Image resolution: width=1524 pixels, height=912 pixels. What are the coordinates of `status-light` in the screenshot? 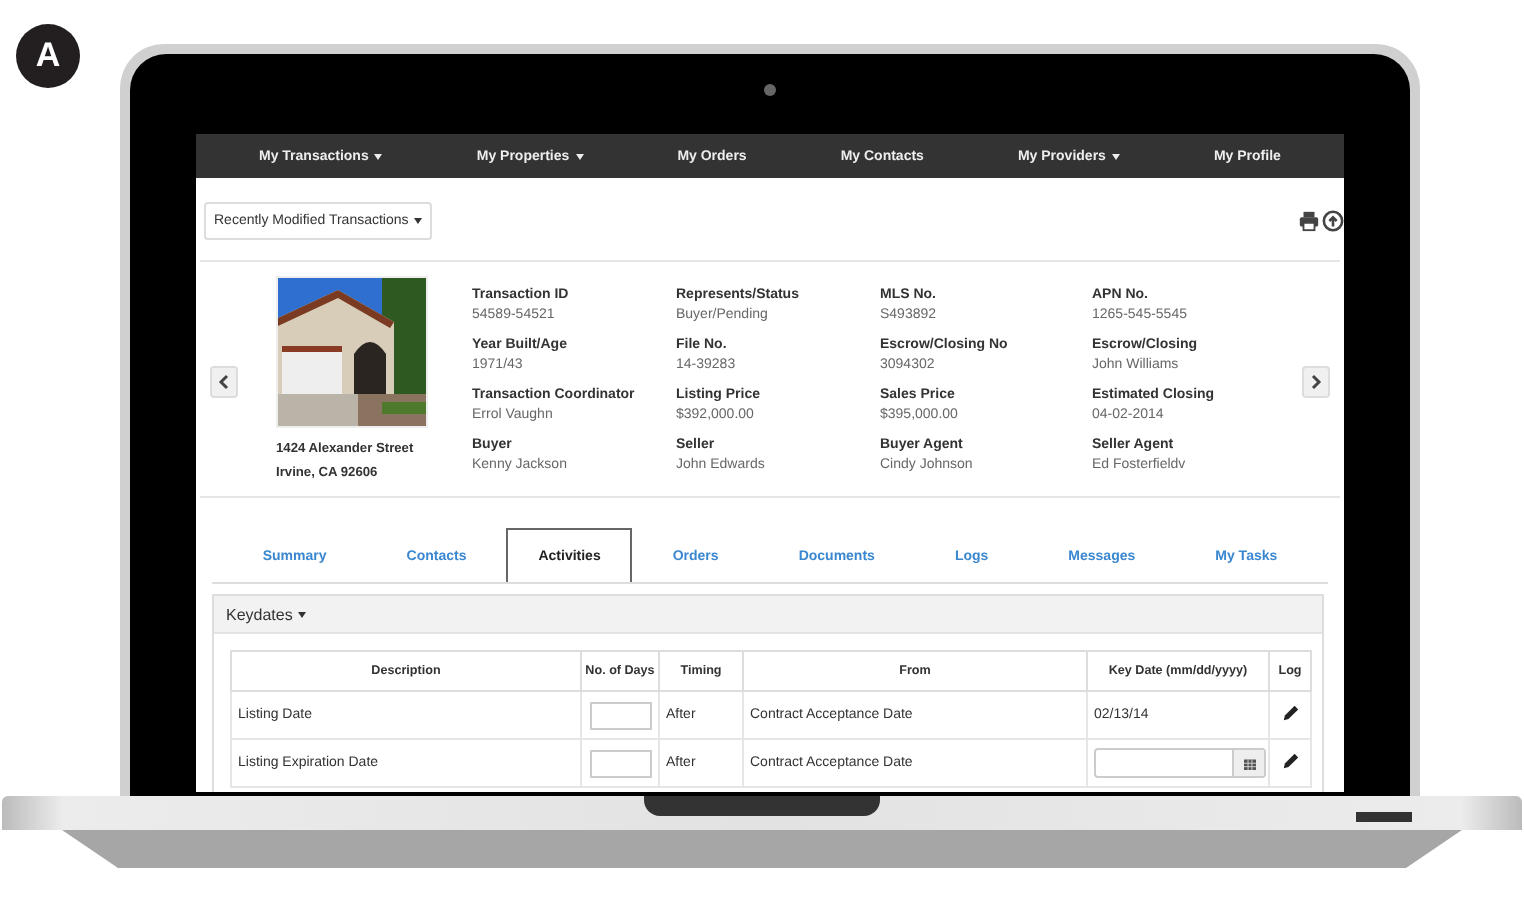 It's located at (1384, 817).